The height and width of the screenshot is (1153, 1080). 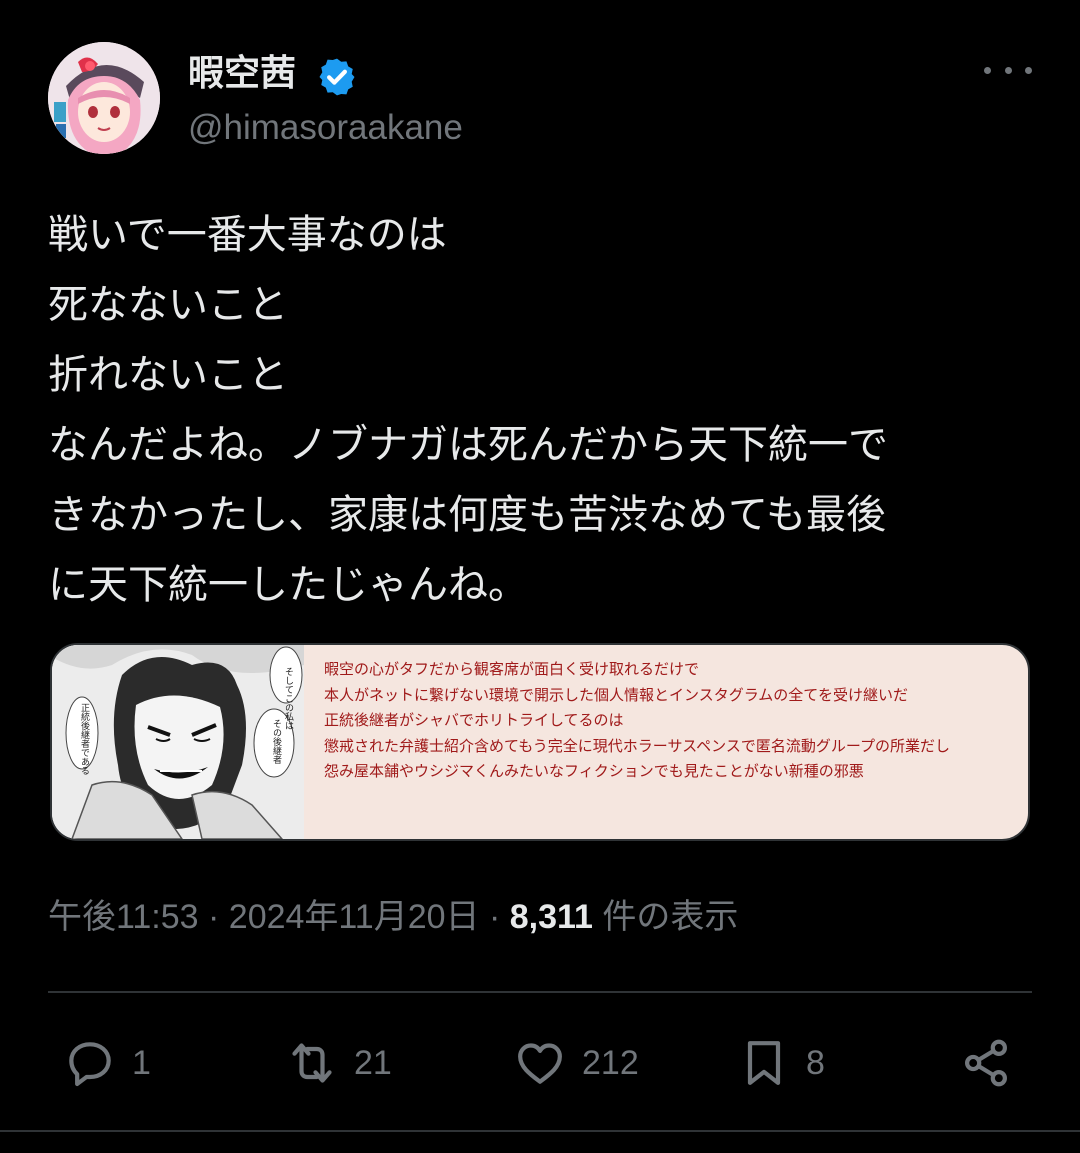 What do you see at coordinates (168, 305) in the screenshot?
I see `tweet-line: 死なないこと` at bounding box center [168, 305].